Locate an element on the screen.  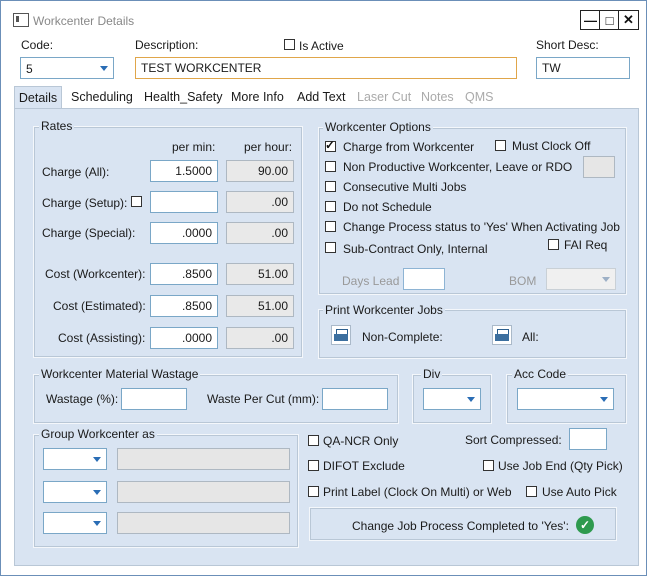
per-hour-header: per hour: is located at coordinates (268, 147).